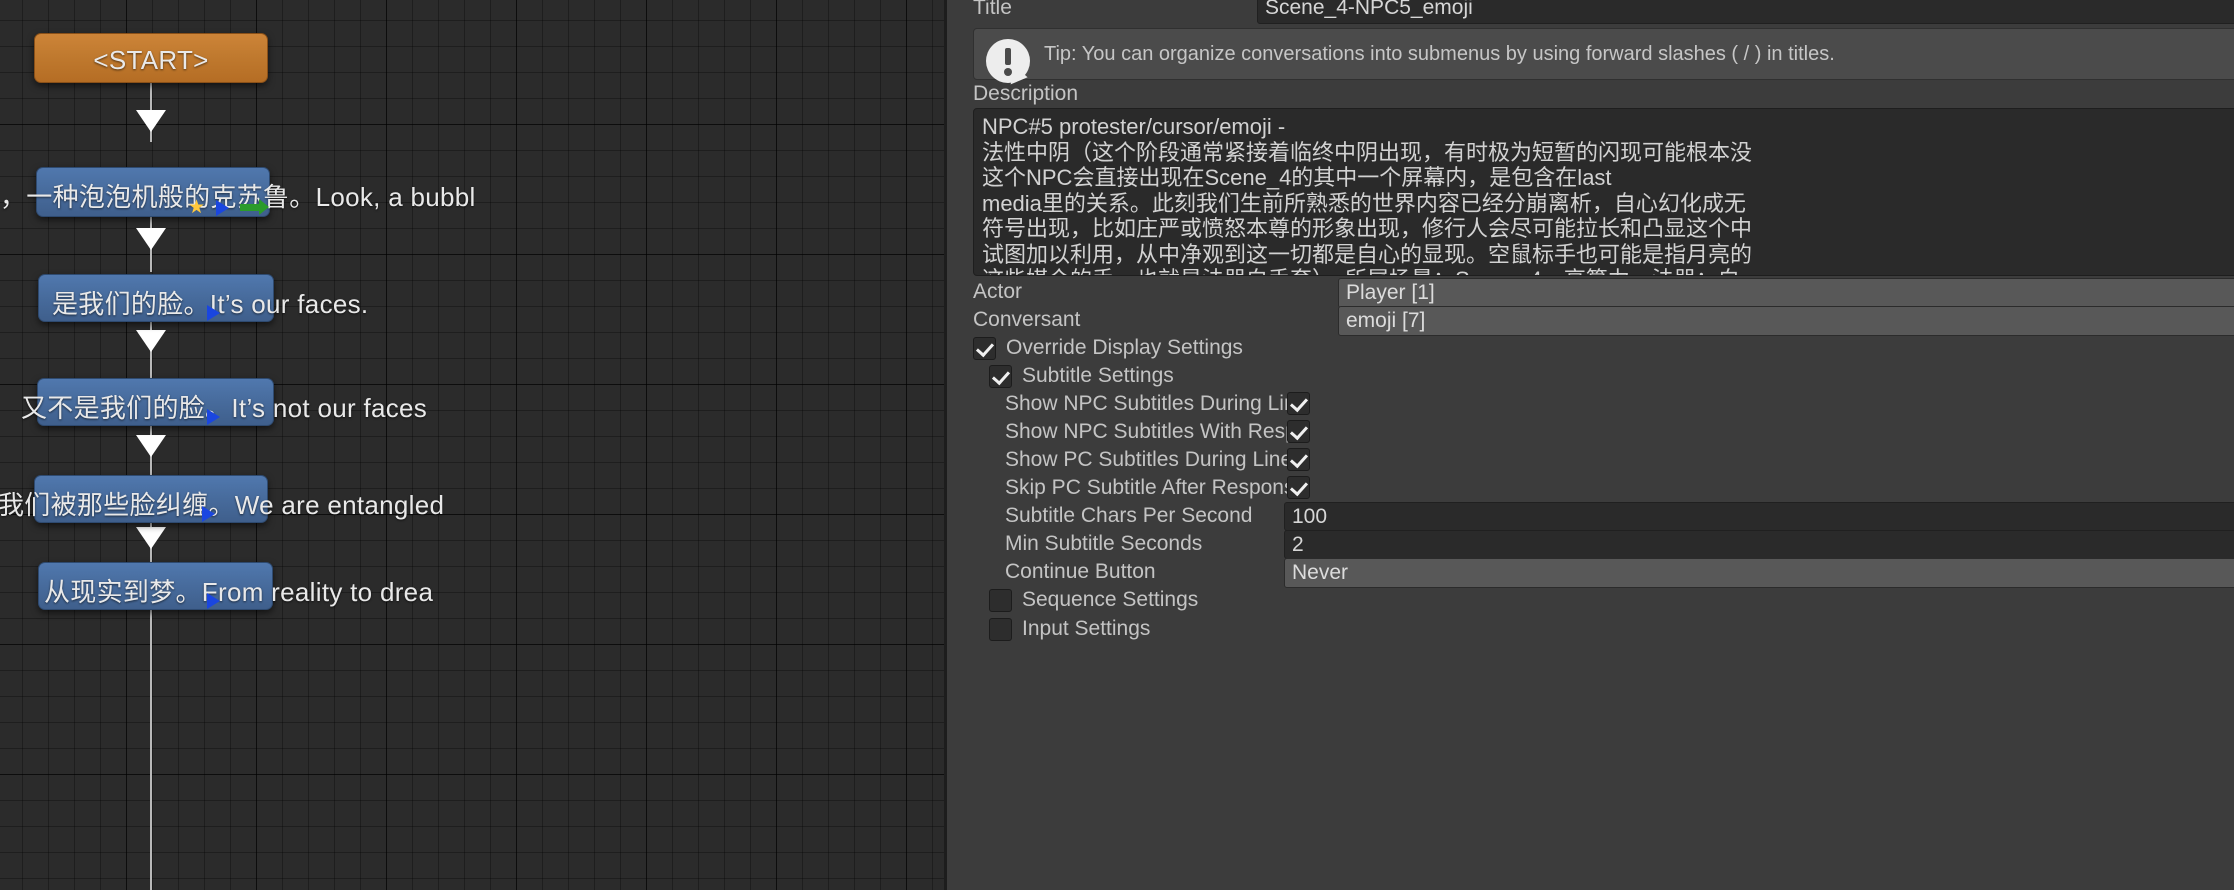 The image size is (2234, 890). Describe the element at coordinates (1759, 516) in the screenshot. I see `subtitle-chars-per-second-input: 100` at that location.